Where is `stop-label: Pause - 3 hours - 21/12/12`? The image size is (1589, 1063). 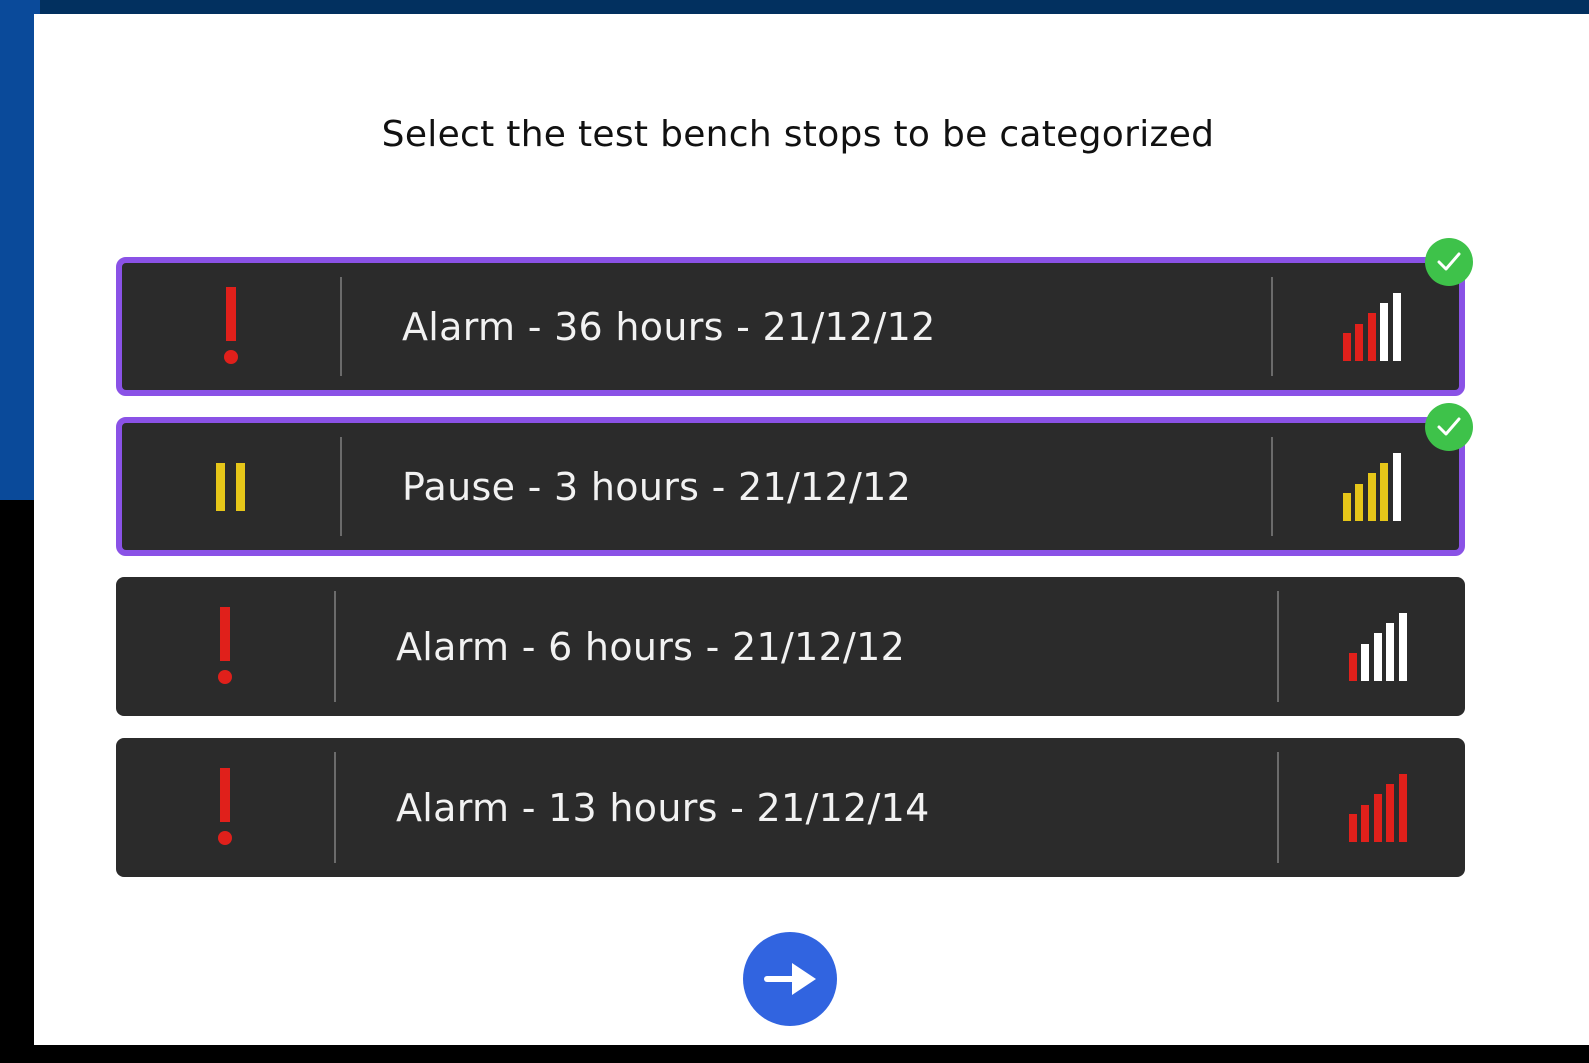
stop-label: Pause - 3 hours - 21/12/12 is located at coordinates (657, 486).